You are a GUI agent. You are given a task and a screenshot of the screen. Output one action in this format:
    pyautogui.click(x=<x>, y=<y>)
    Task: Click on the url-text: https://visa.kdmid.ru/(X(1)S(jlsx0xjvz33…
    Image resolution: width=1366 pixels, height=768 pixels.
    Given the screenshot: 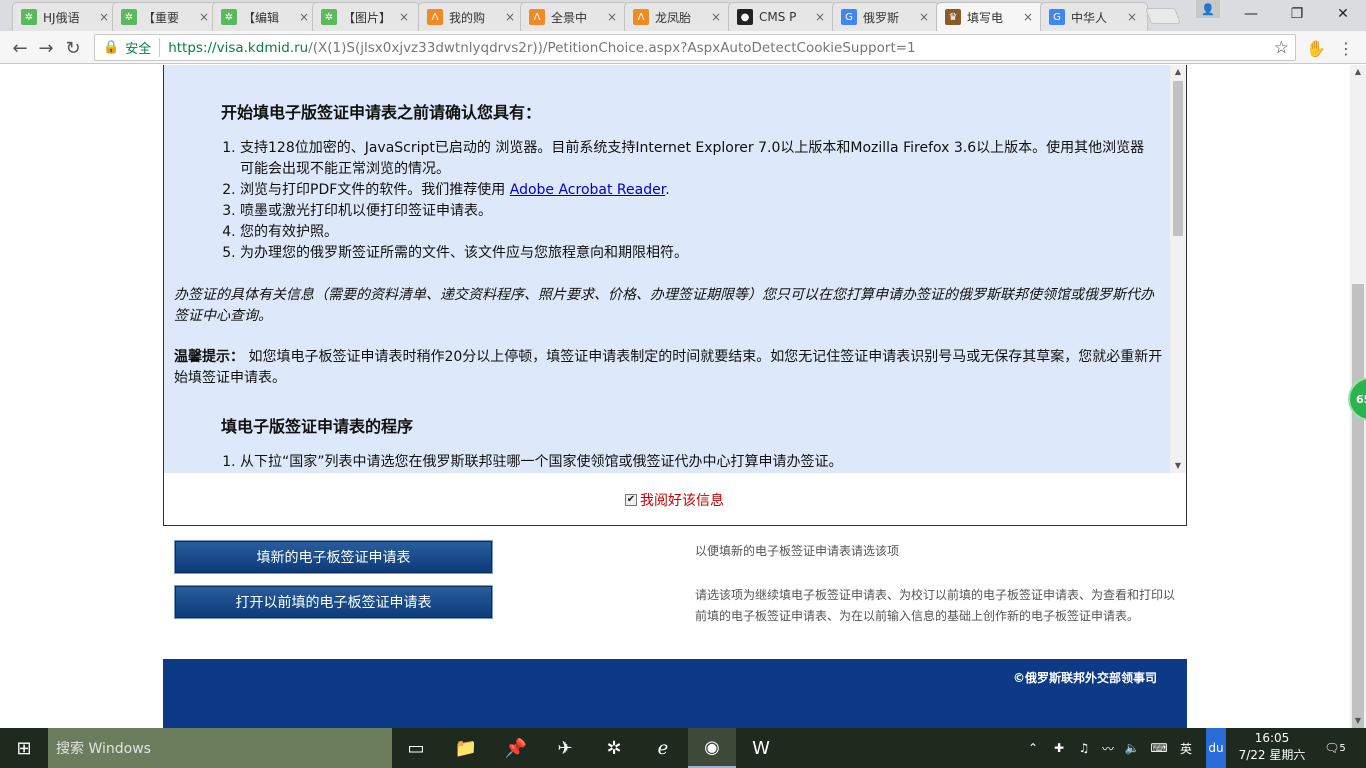 What is the action you would take?
    pyautogui.click(x=537, y=48)
    